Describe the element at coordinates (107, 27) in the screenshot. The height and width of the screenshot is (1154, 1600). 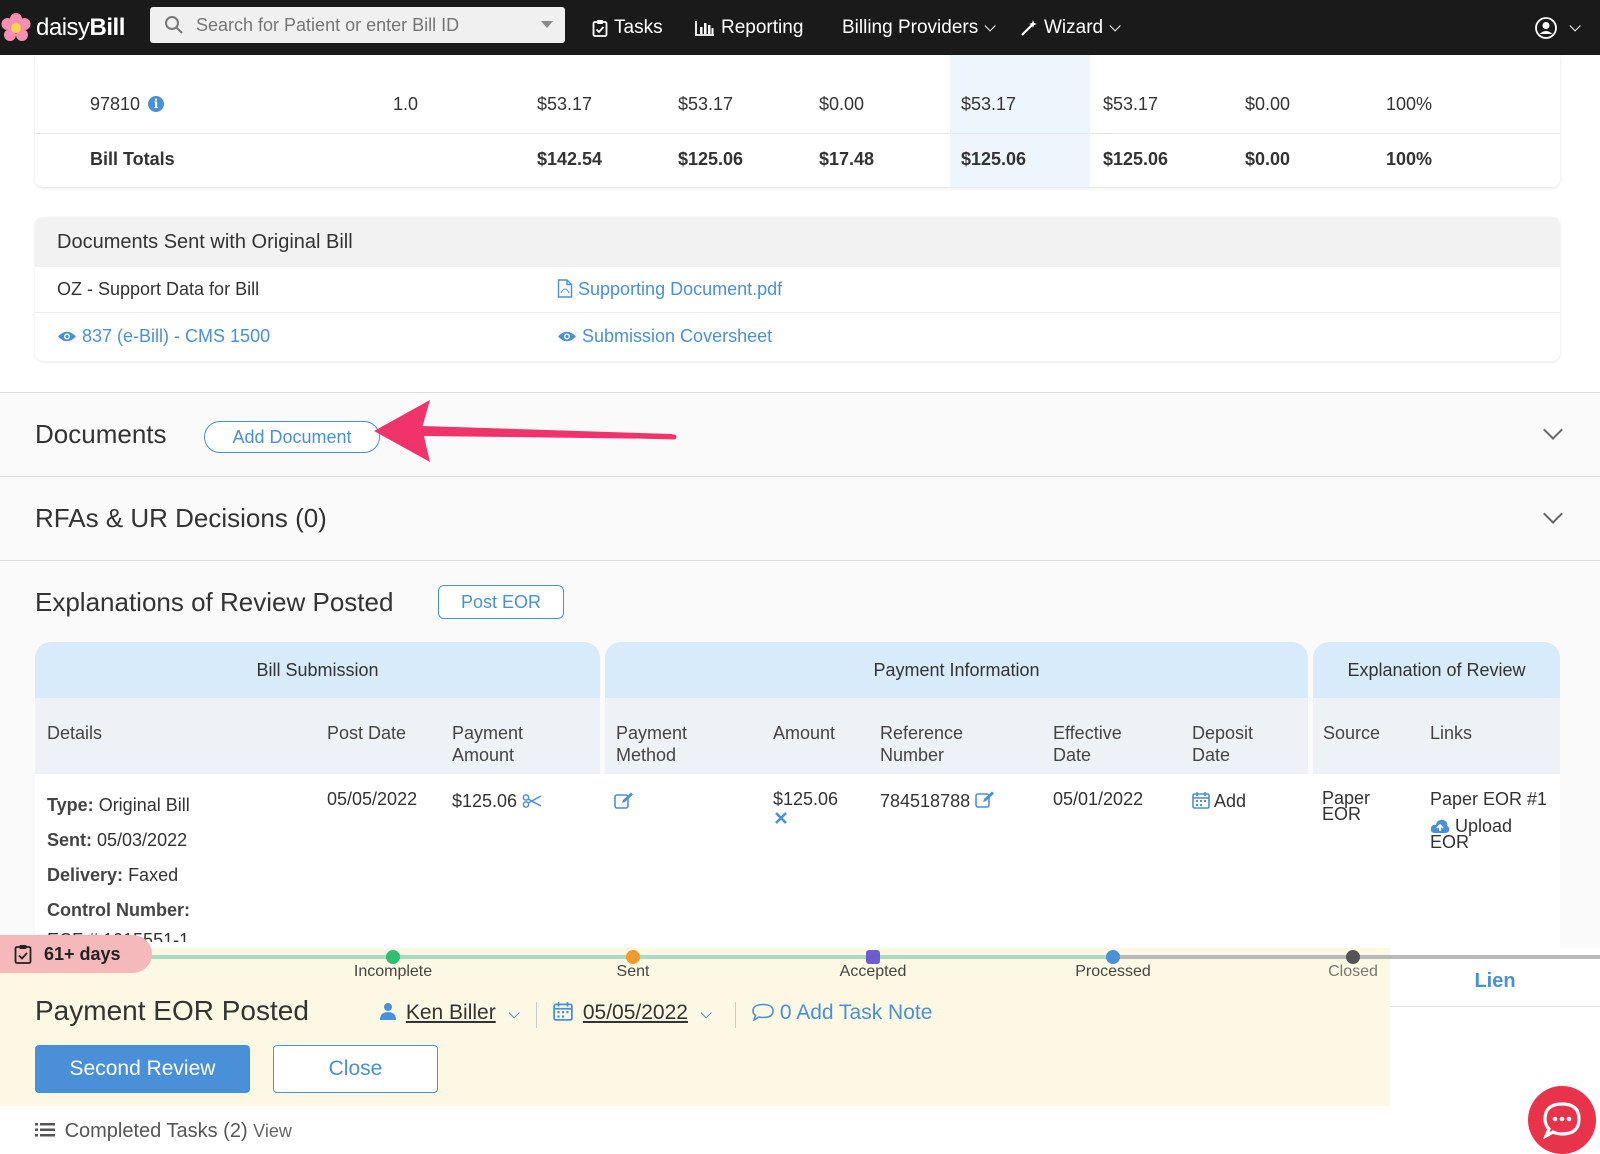
I see `logo-text-bold: Bill` at that location.